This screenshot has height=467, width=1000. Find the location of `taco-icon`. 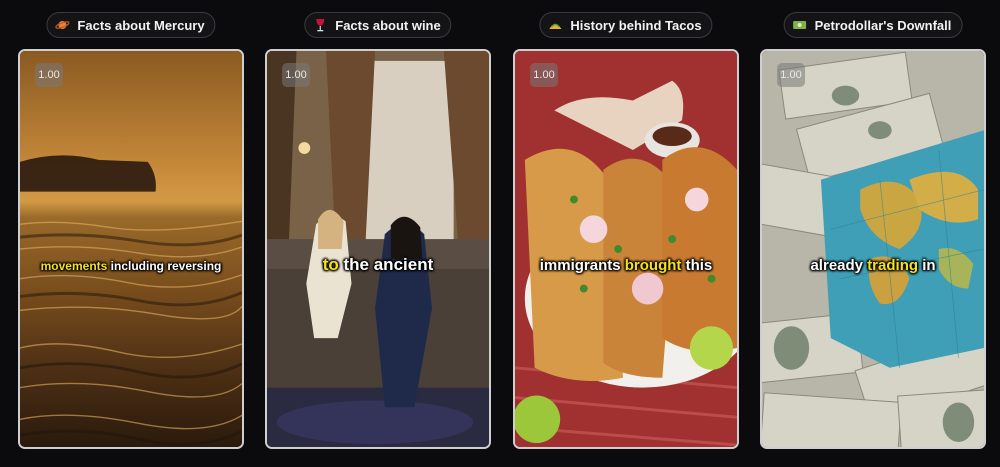

taco-icon is located at coordinates (555, 25).